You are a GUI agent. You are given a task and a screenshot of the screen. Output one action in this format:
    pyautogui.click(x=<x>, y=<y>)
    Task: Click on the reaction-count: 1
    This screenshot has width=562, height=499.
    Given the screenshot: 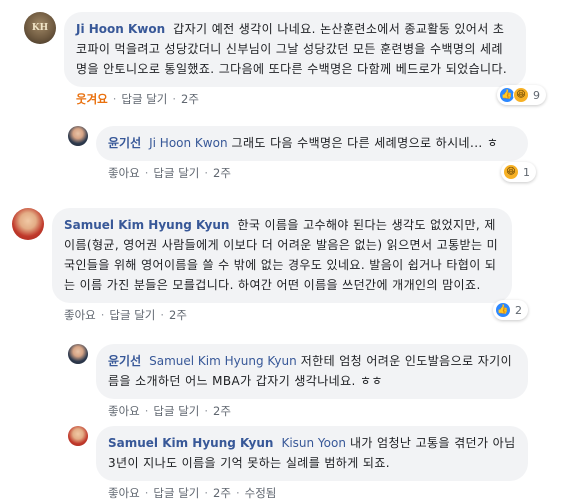 What is the action you would take?
    pyautogui.click(x=526, y=172)
    